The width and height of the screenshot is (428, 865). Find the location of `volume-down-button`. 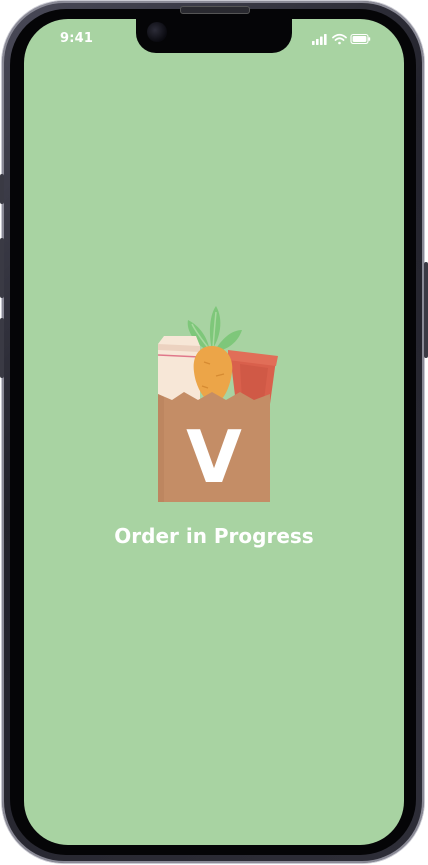

volume-down-button is located at coordinates (2, 348).